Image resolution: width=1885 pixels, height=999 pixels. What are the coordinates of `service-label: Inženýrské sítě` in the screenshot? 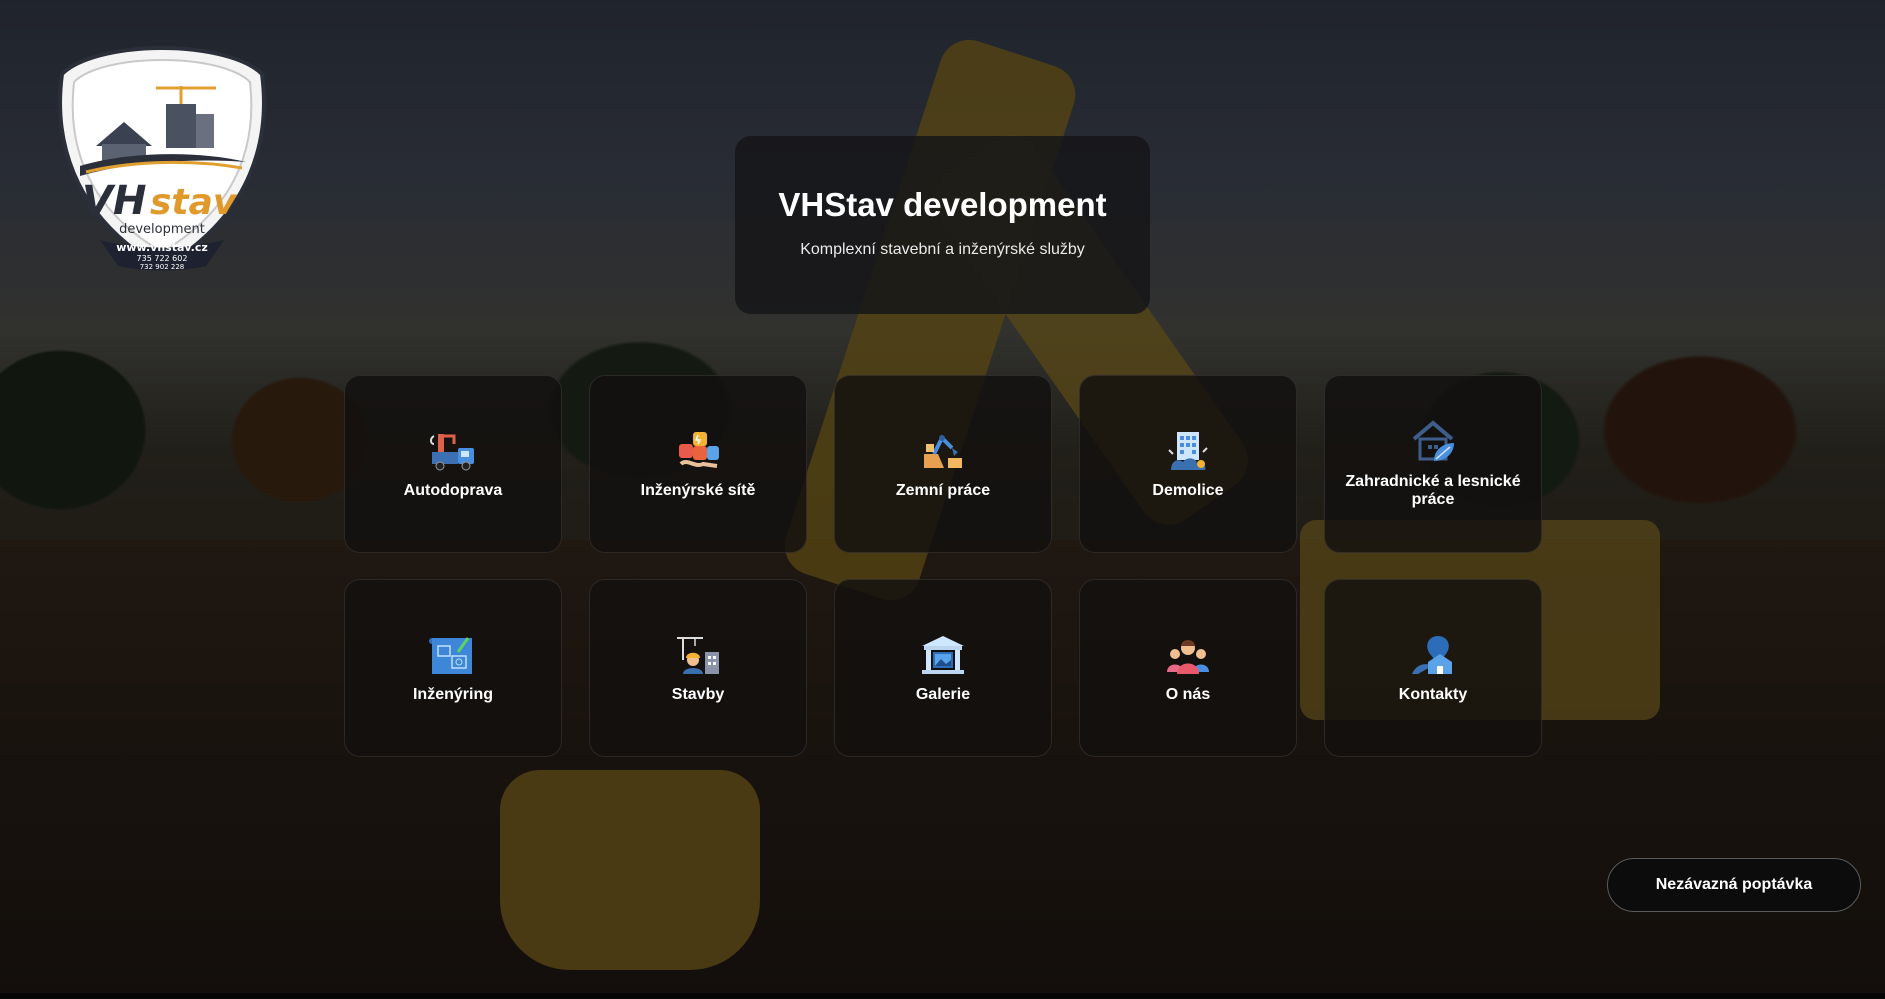 It's located at (698, 490).